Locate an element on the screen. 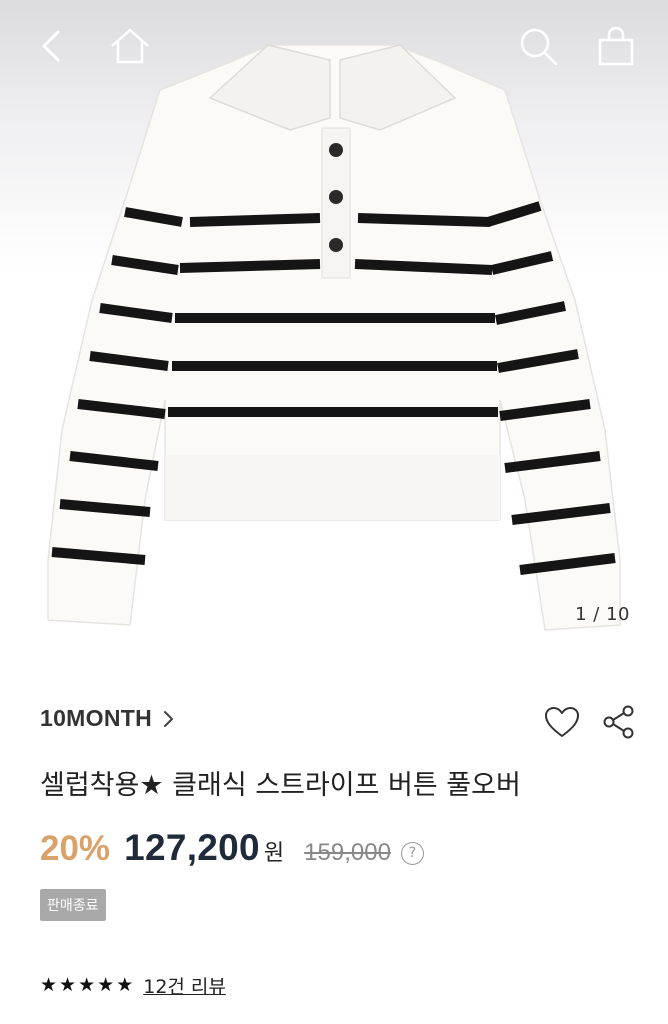  review-count-link: 12건 리뷰 is located at coordinates (184, 985).